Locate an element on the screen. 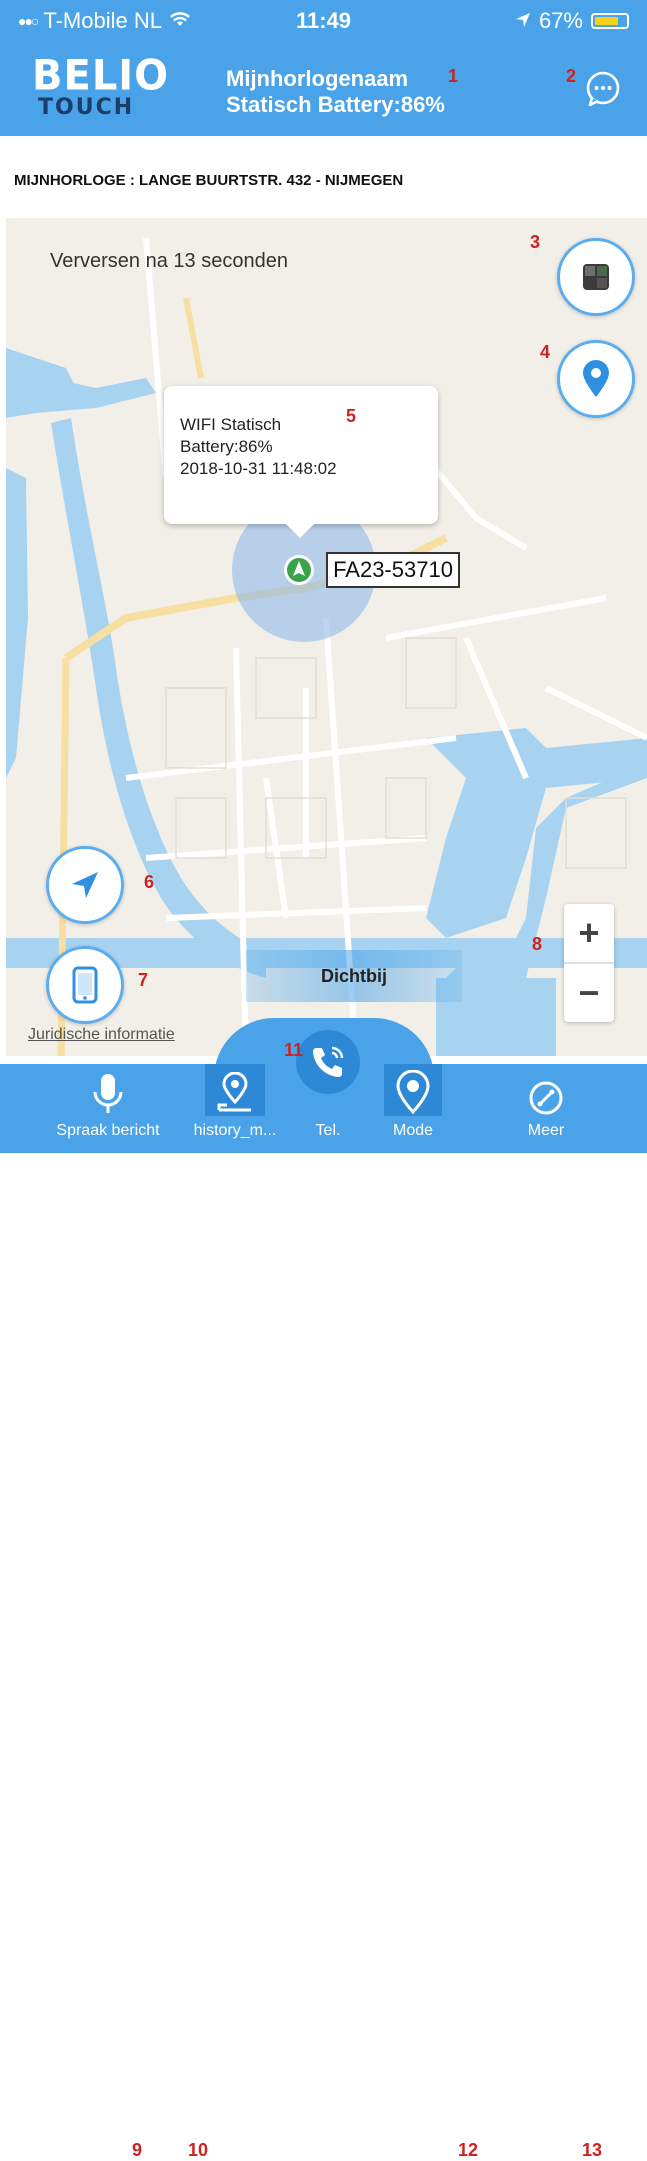 This screenshot has width=647, height=2161. annotation-10: 10 is located at coordinates (198, 2150).